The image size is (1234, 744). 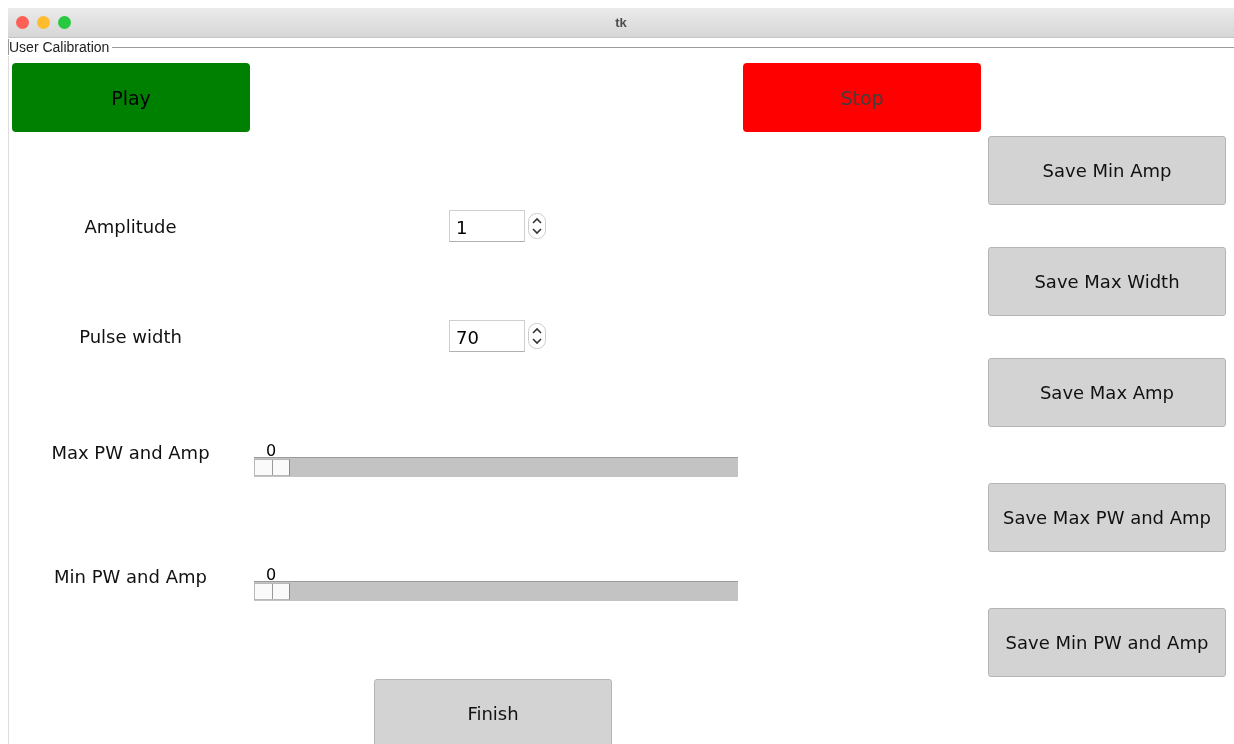 I want to click on save-button: Save Min Amp, so click(x=1107, y=170).